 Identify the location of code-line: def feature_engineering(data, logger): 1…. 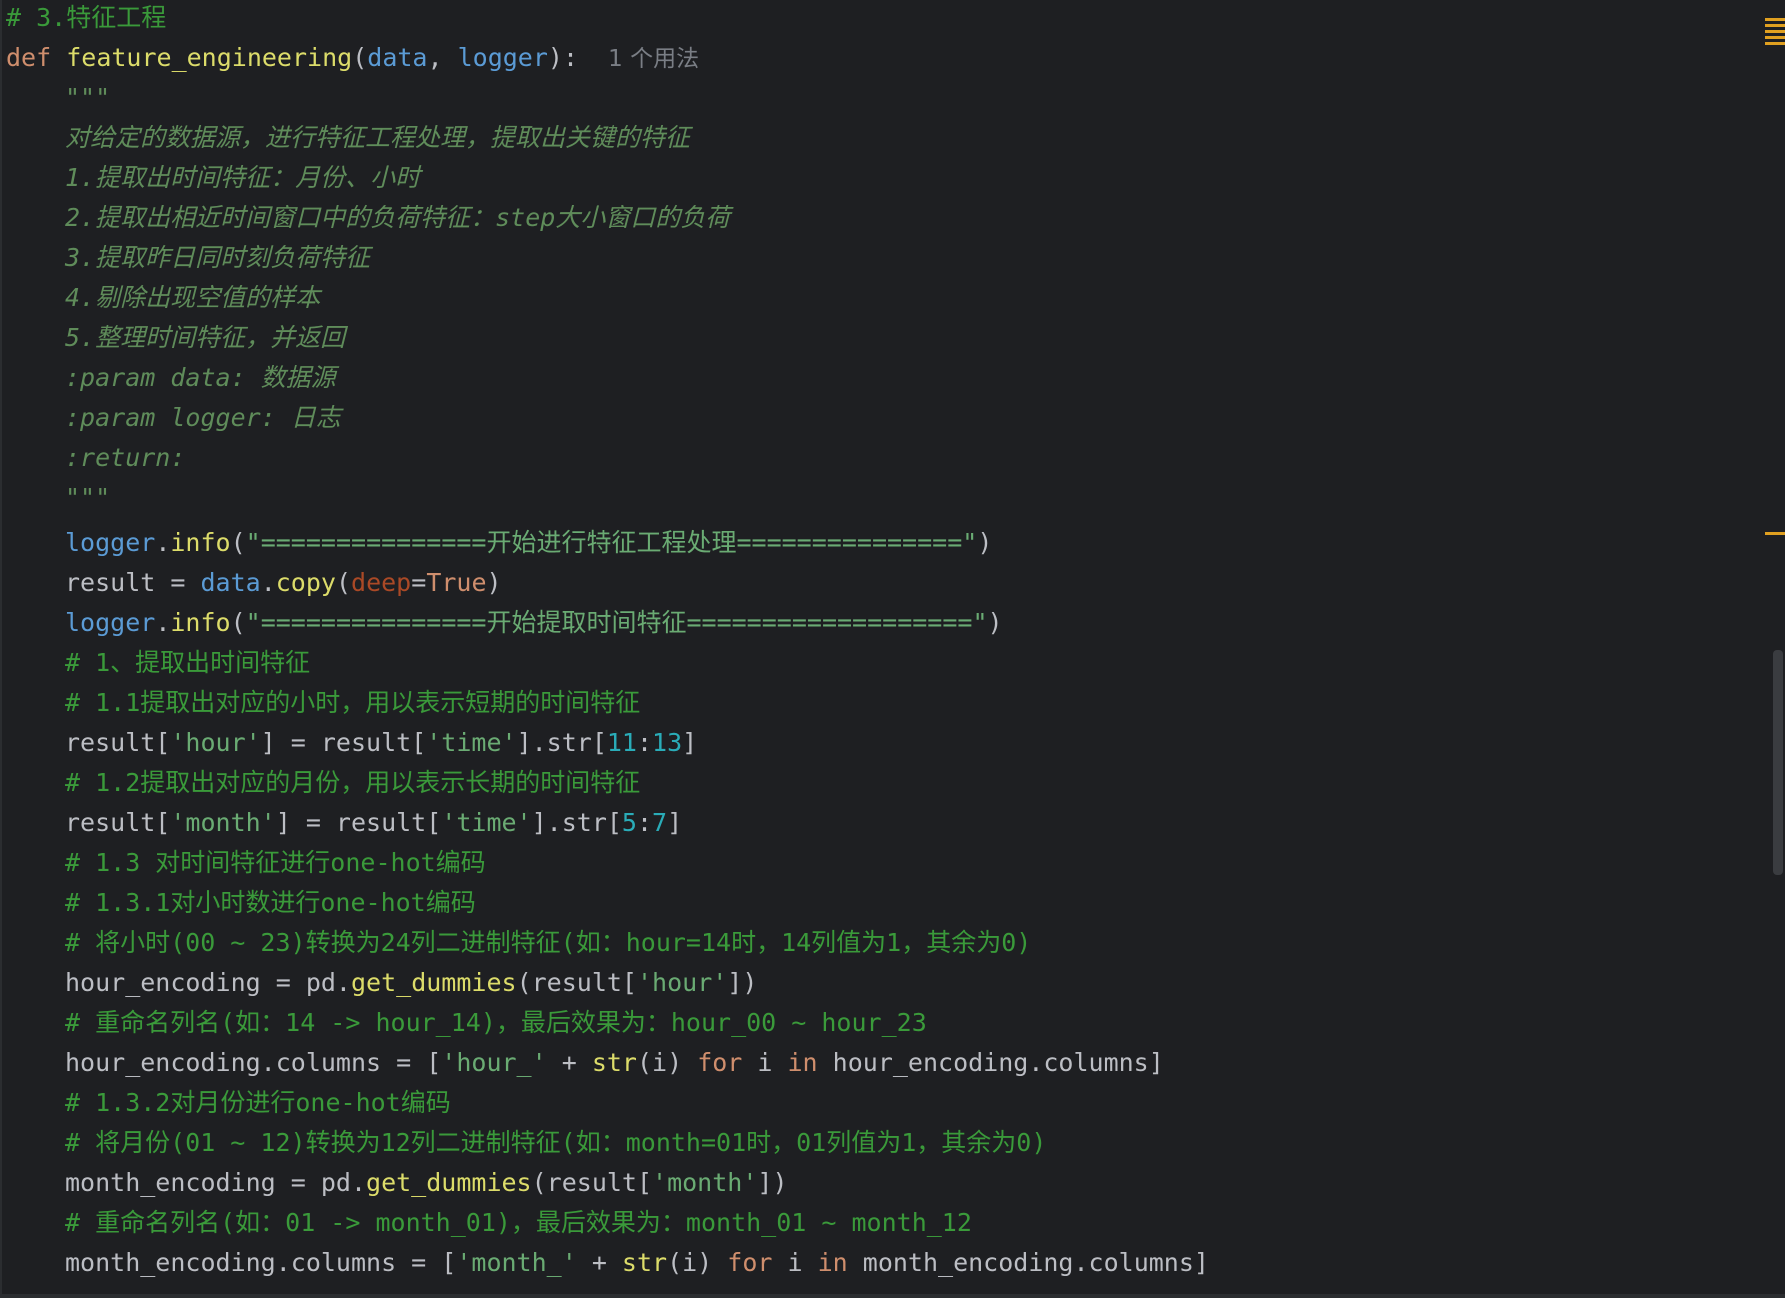
(349, 58).